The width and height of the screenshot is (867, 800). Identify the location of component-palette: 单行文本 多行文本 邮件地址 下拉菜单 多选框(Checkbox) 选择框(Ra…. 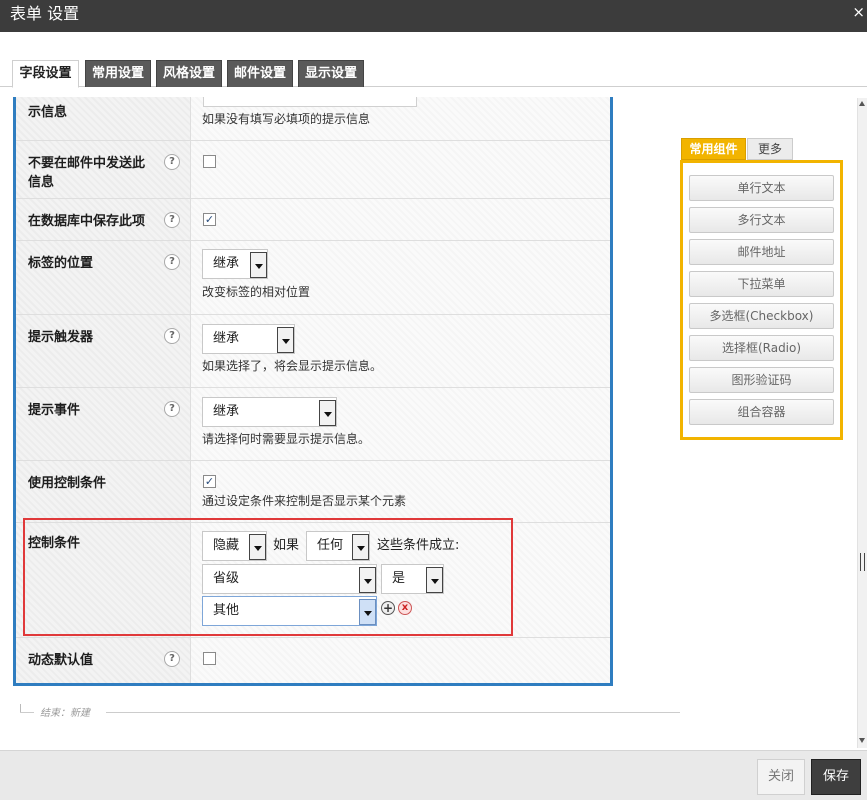
(761, 300).